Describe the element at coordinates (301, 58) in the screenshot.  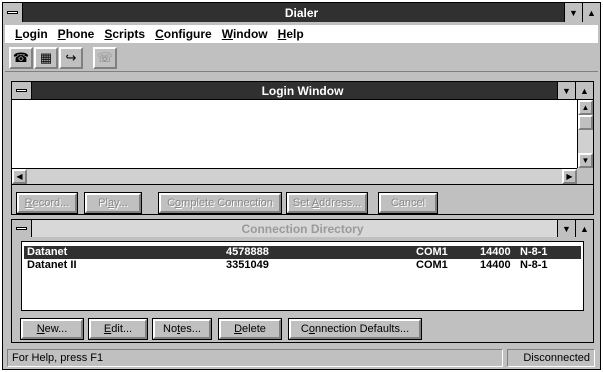
I see `toolbar: ☎ ▦ ↪ ☏` at that location.